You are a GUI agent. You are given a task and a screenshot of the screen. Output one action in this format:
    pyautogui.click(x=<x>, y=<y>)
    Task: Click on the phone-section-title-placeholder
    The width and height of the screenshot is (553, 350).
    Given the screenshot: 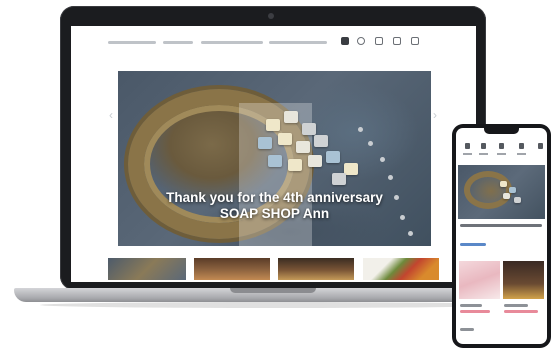 What is the action you would take?
    pyautogui.click(x=473, y=244)
    